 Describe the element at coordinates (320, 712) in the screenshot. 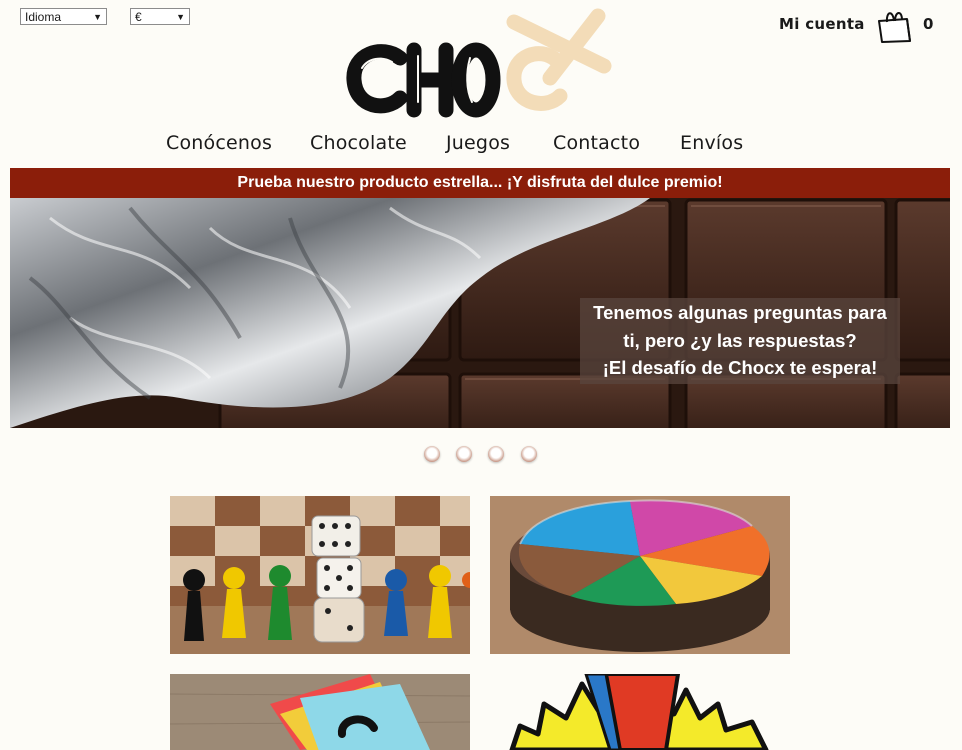

I see `question-notes-image` at that location.